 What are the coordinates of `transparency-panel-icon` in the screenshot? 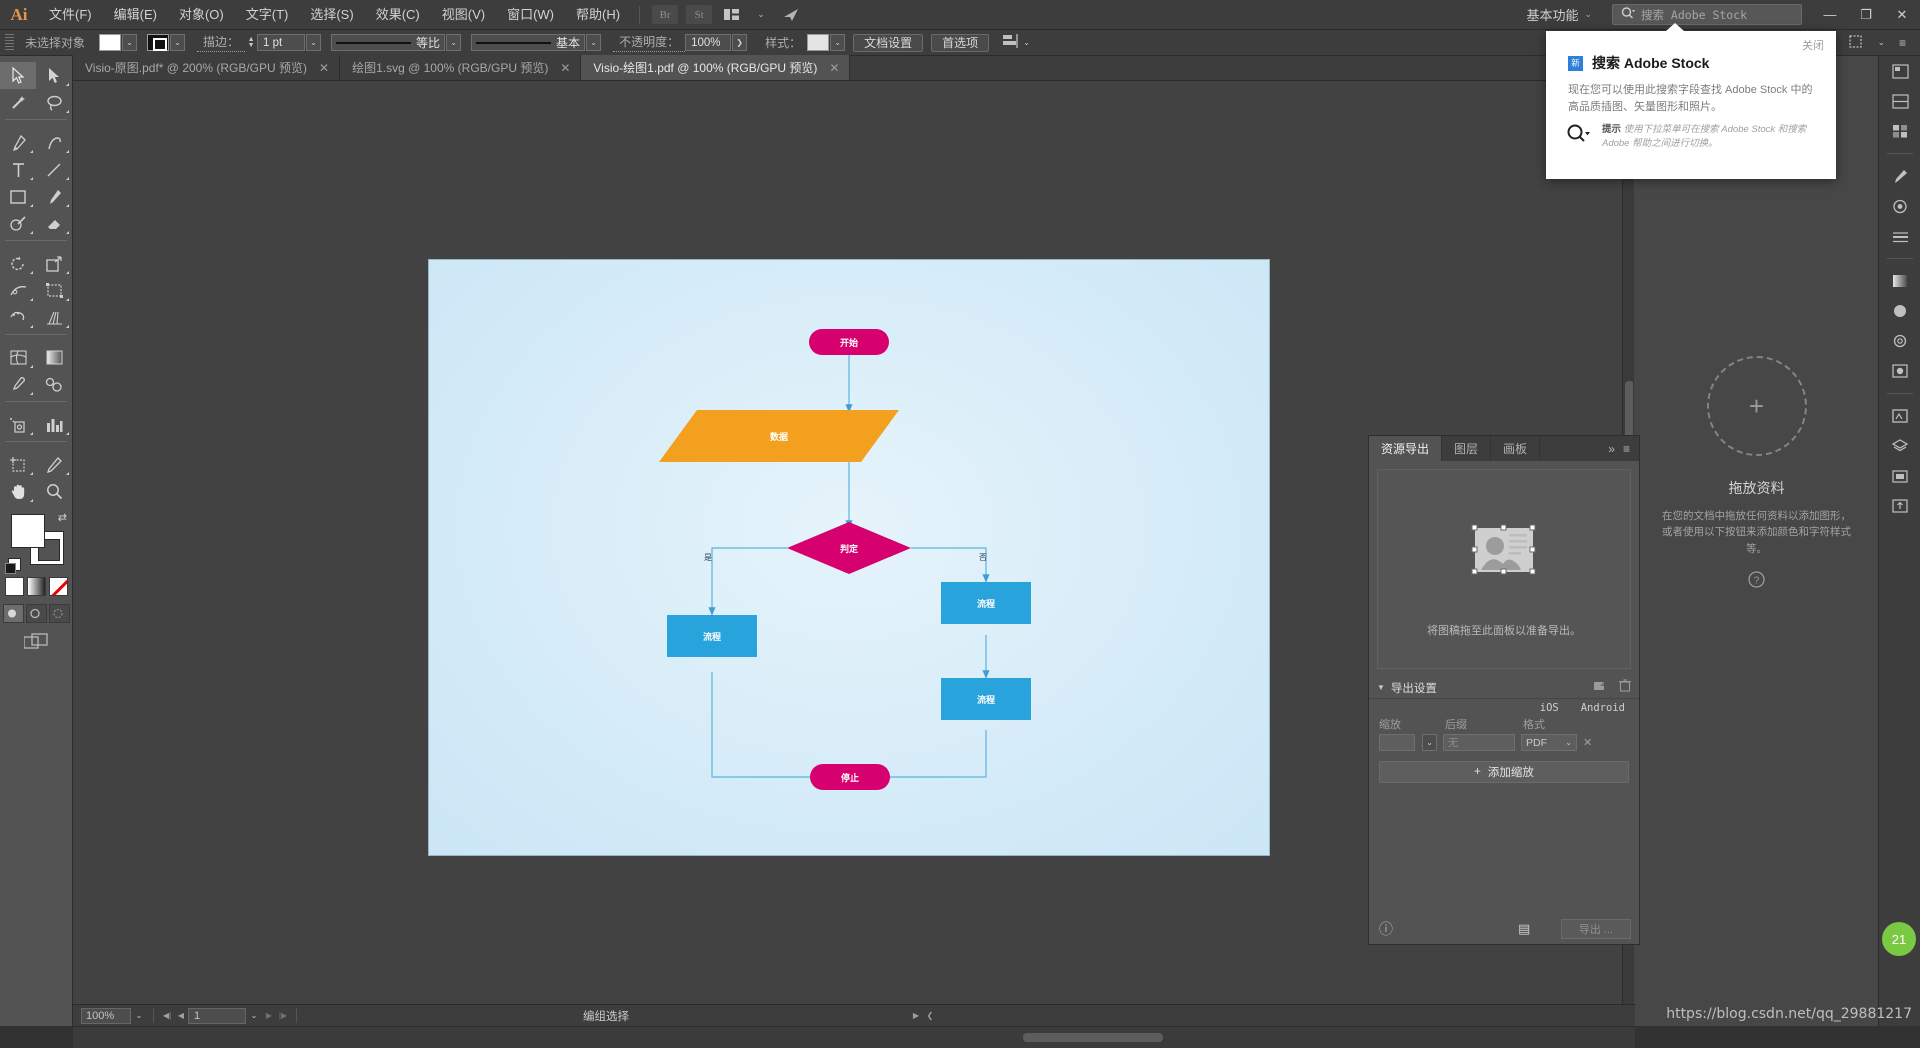 It's located at (1899, 311).